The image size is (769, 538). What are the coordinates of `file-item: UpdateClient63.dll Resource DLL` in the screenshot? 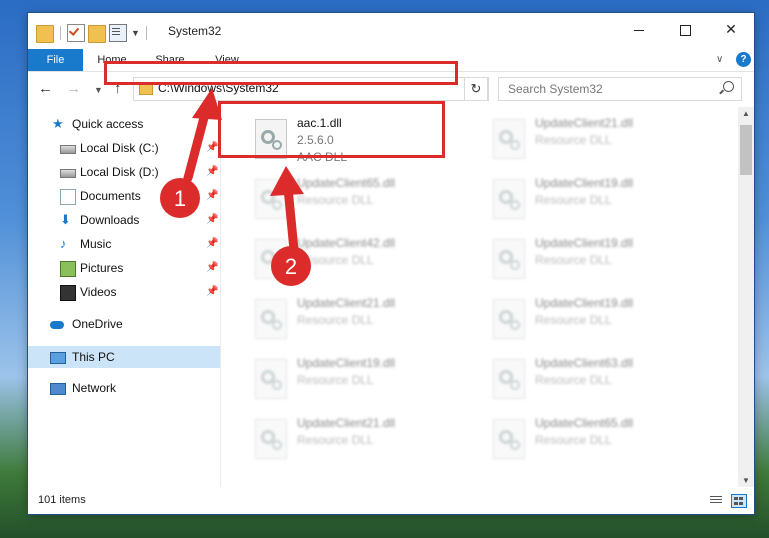 It's located at (600, 381).